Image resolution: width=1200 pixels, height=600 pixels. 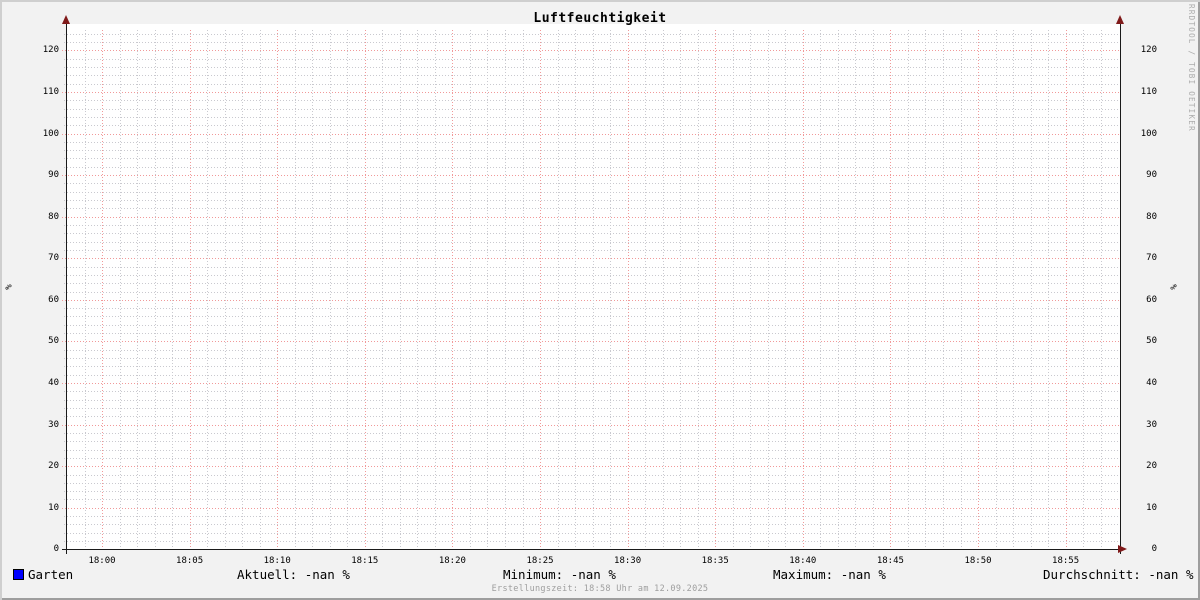 I want to click on x-tick-label: 18:45, so click(x=890, y=561).